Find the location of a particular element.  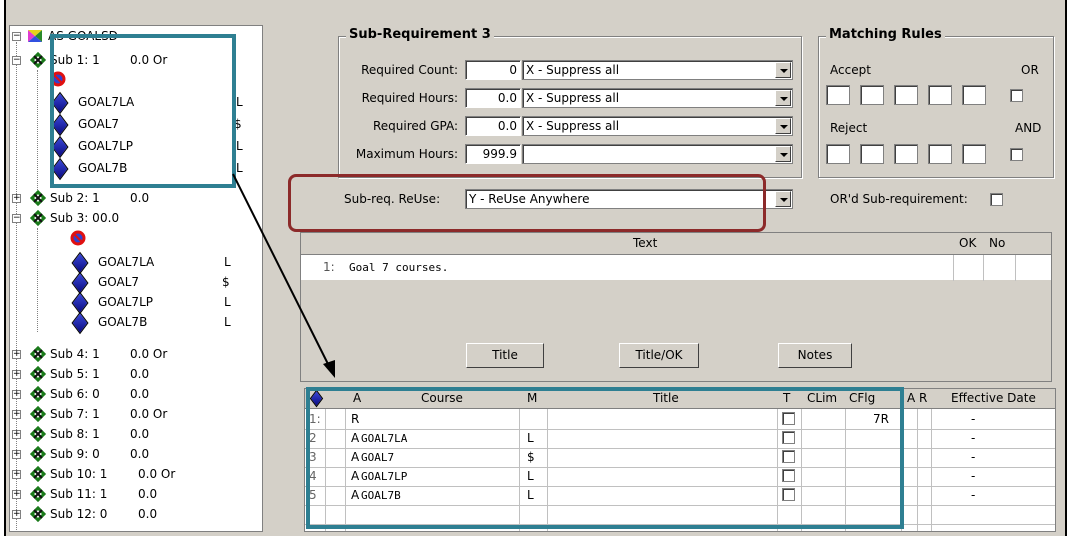

annotation-arrow-icon is located at coordinates (283, 275).